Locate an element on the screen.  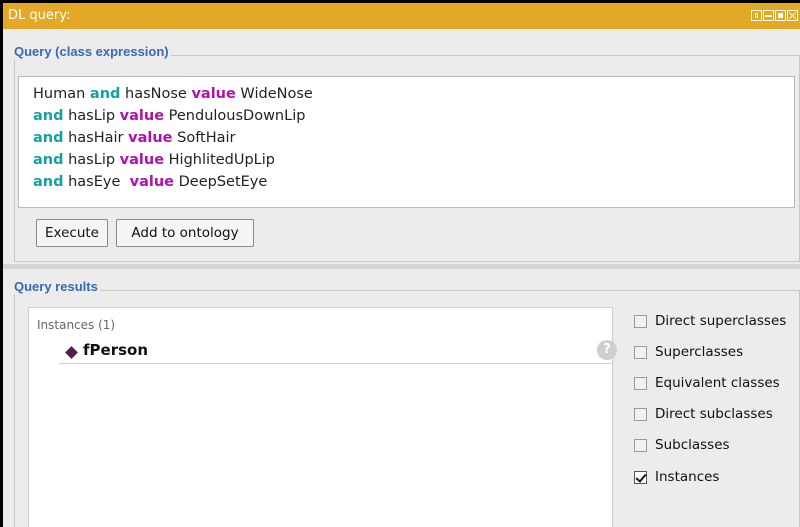
option-equivalent-classes: Equivalent classes is located at coordinates (707, 383).